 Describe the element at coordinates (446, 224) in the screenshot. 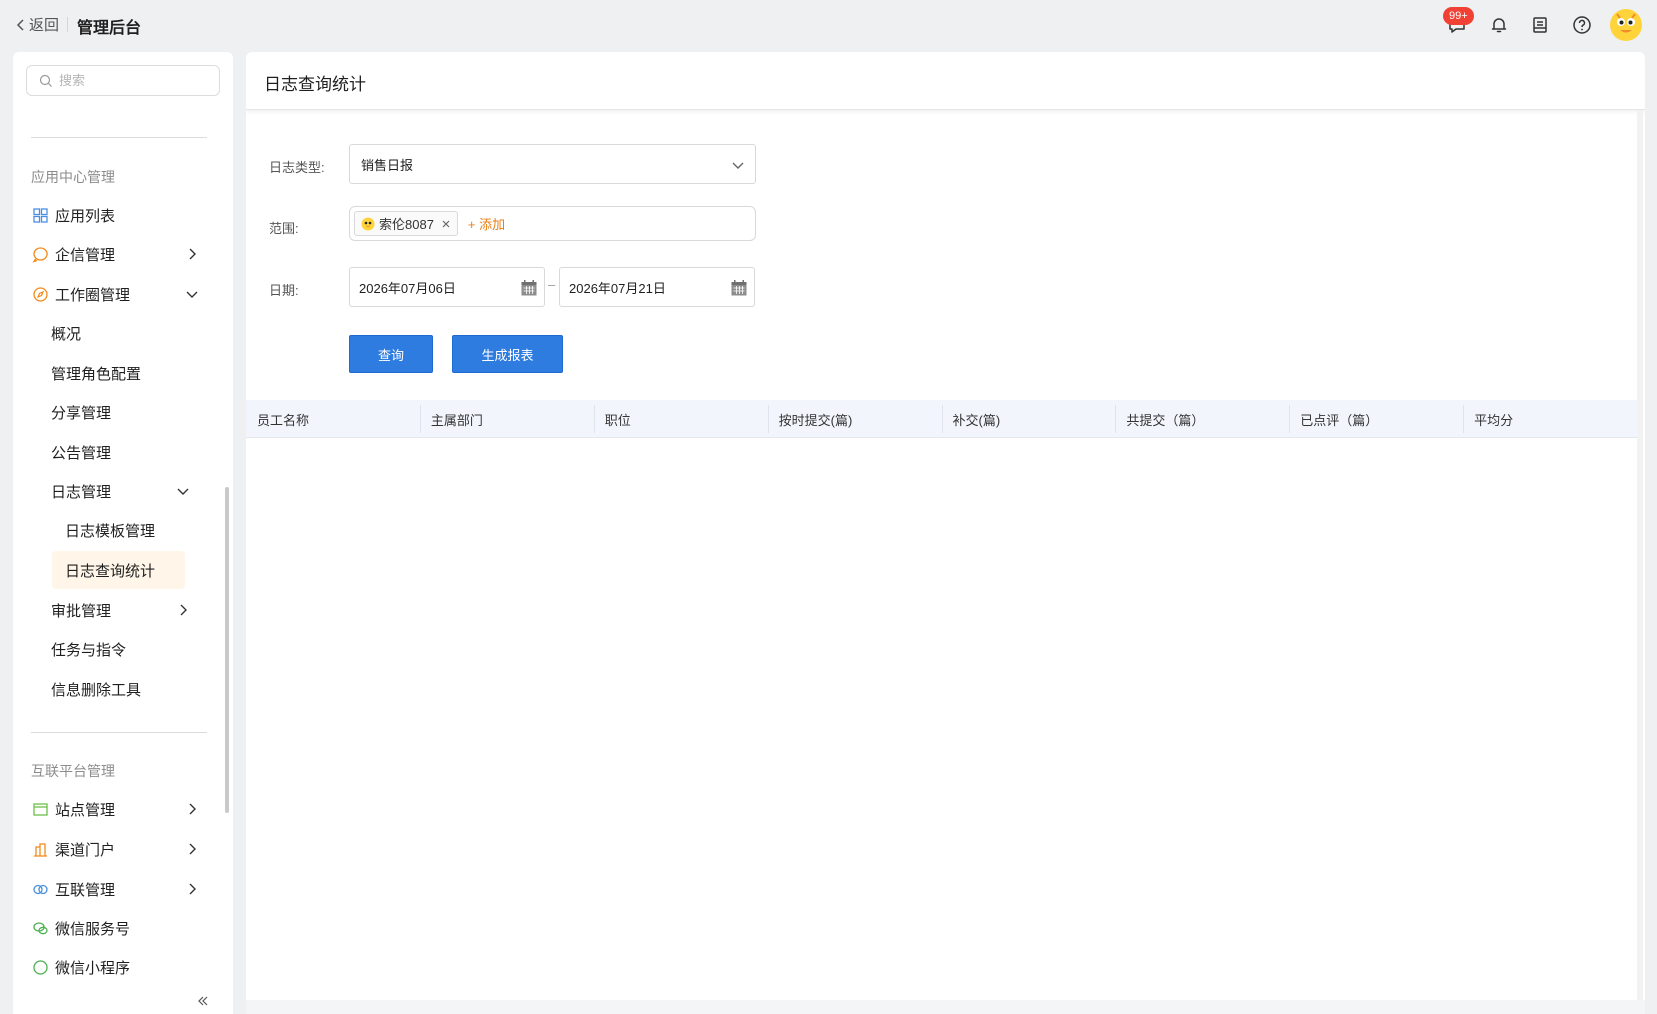

I see `close-icon` at that location.